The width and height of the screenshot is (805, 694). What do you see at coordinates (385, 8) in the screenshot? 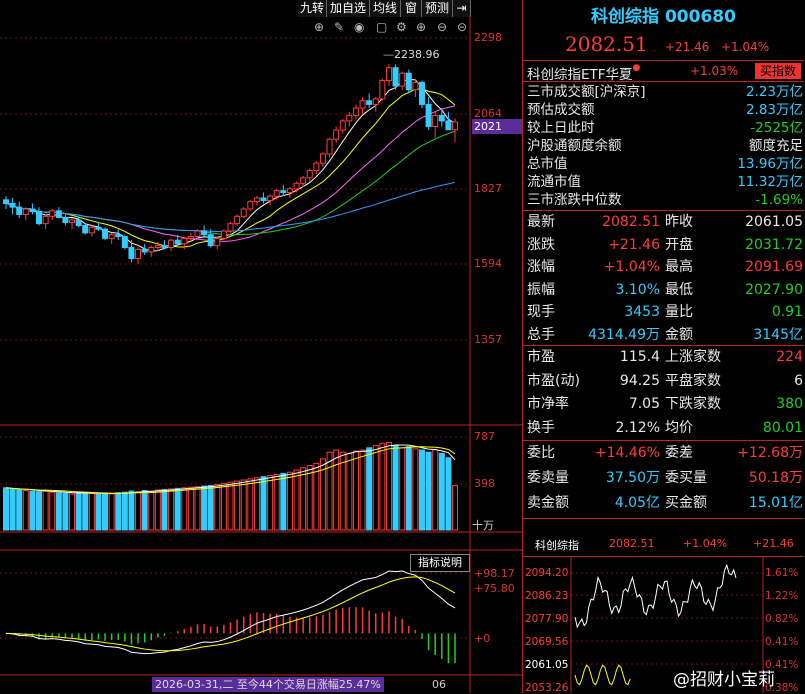
I see `ma-button: 均线` at bounding box center [385, 8].